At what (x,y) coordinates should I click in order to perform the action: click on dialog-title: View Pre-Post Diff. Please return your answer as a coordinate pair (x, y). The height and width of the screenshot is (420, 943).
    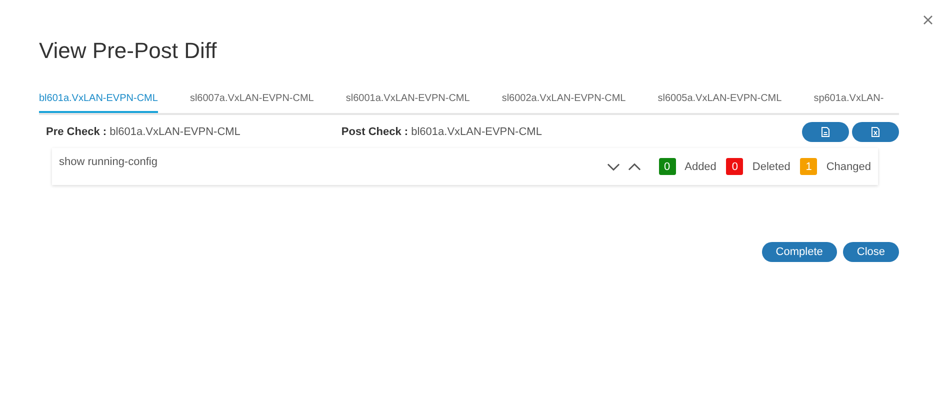
    Looking at the image, I should click on (128, 51).